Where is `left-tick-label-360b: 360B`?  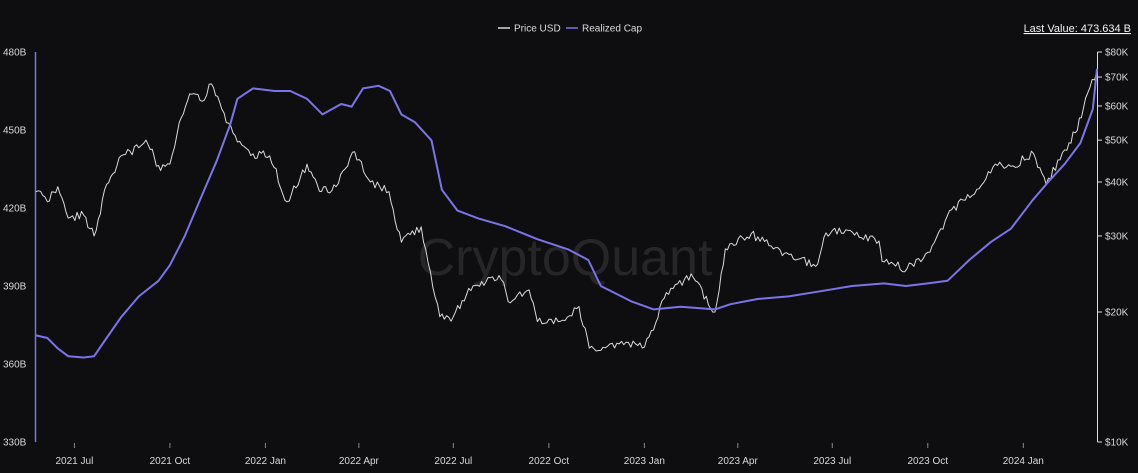 left-tick-label-360b: 360B is located at coordinates (15, 365).